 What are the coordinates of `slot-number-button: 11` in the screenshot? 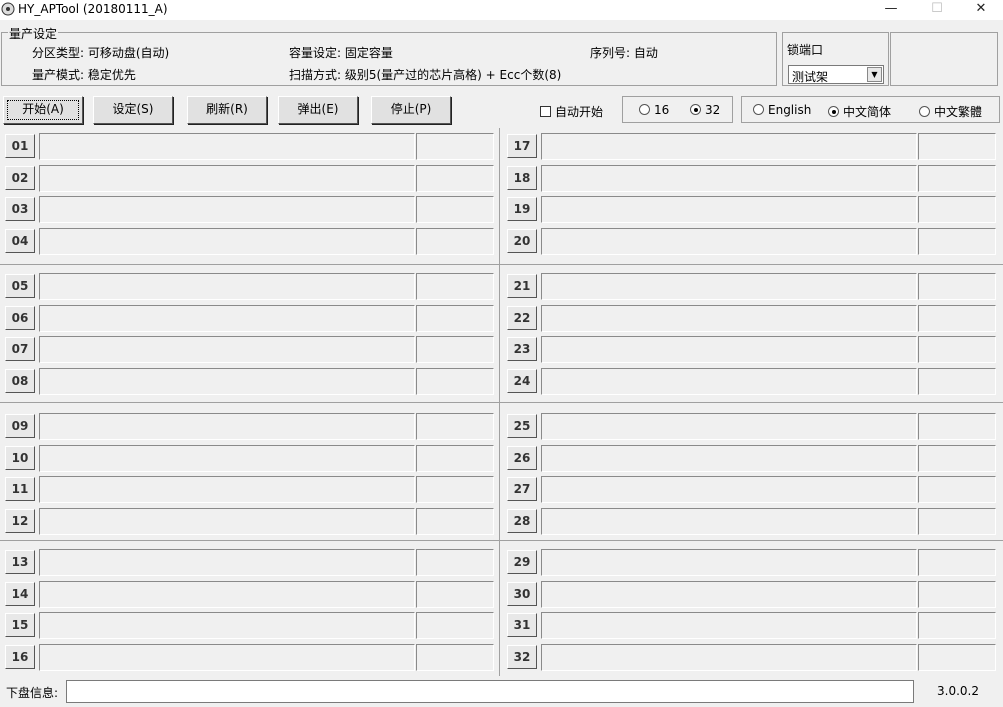 It's located at (20, 489).